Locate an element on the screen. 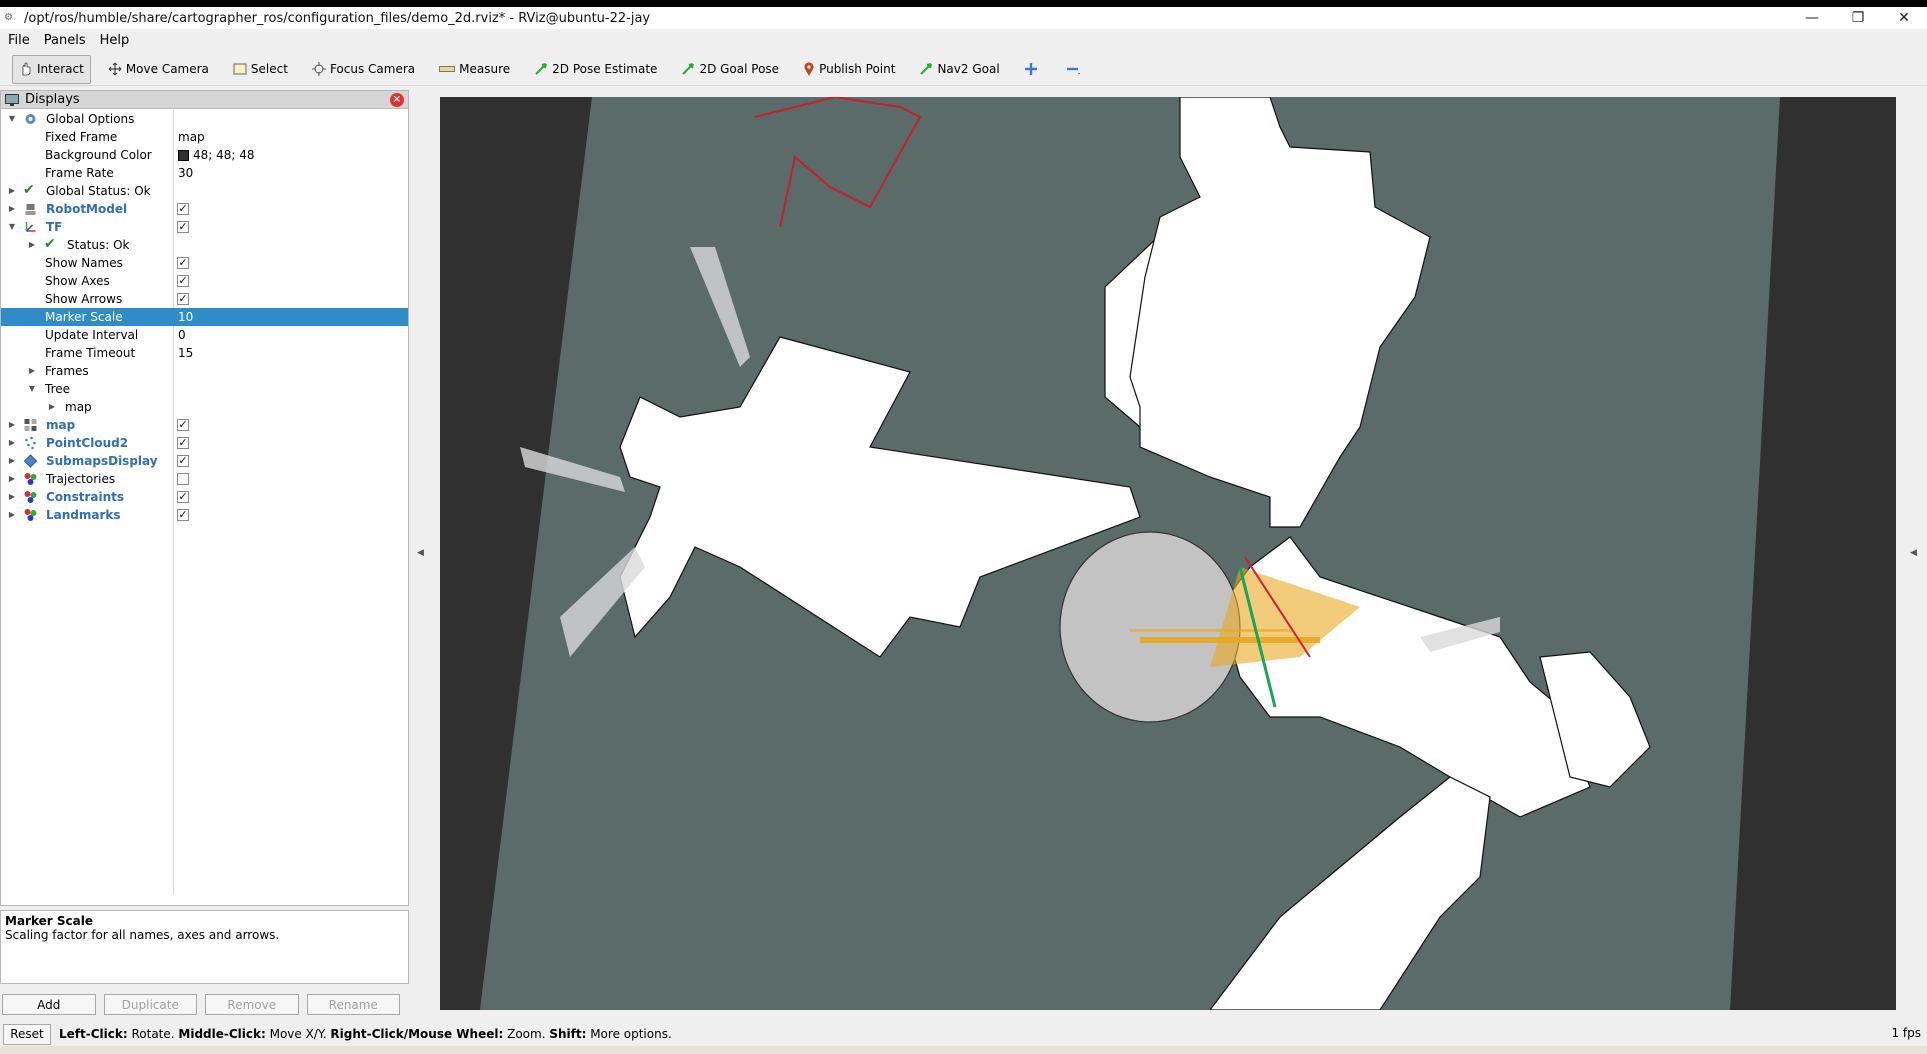  left-splitter: ◀ is located at coordinates (423, 553).